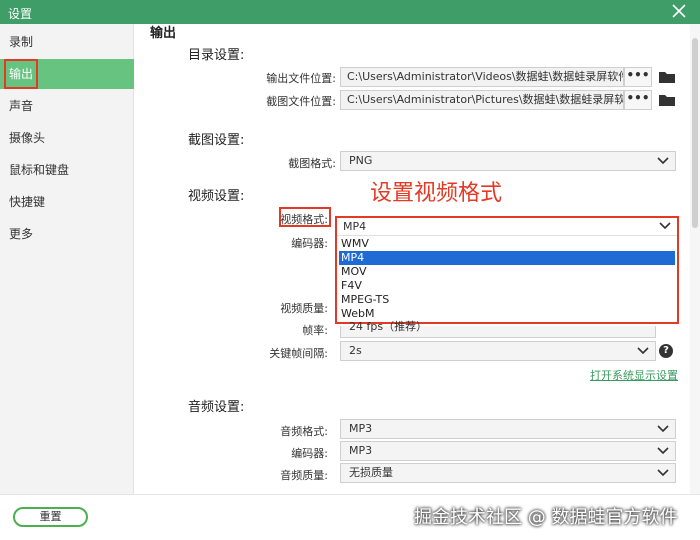 This screenshot has height=540, width=700. What do you see at coordinates (638, 77) in the screenshot?
I see `output-browse-button: •••` at bounding box center [638, 77].